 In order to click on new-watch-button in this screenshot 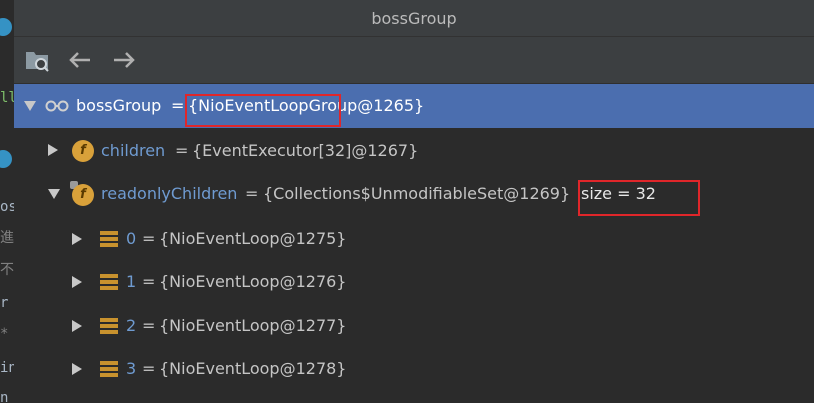, I will do `click(38, 60)`.